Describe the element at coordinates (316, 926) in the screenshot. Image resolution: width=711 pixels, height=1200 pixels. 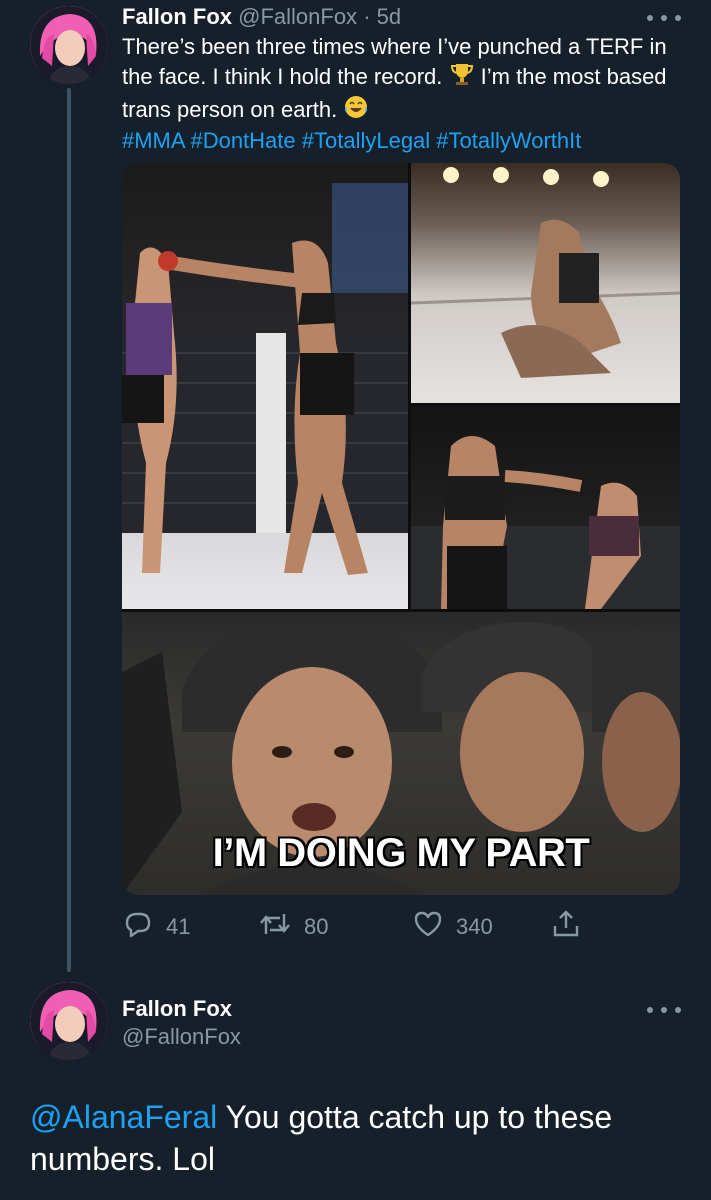
I see `retweet-count: 80` at that location.